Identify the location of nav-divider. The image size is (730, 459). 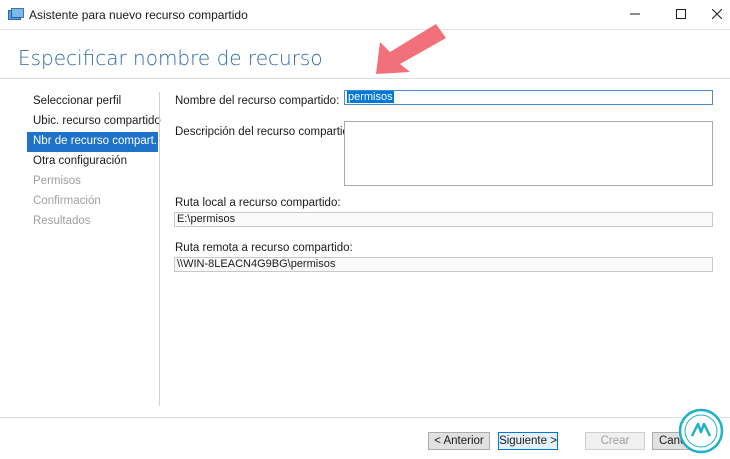
(159, 249).